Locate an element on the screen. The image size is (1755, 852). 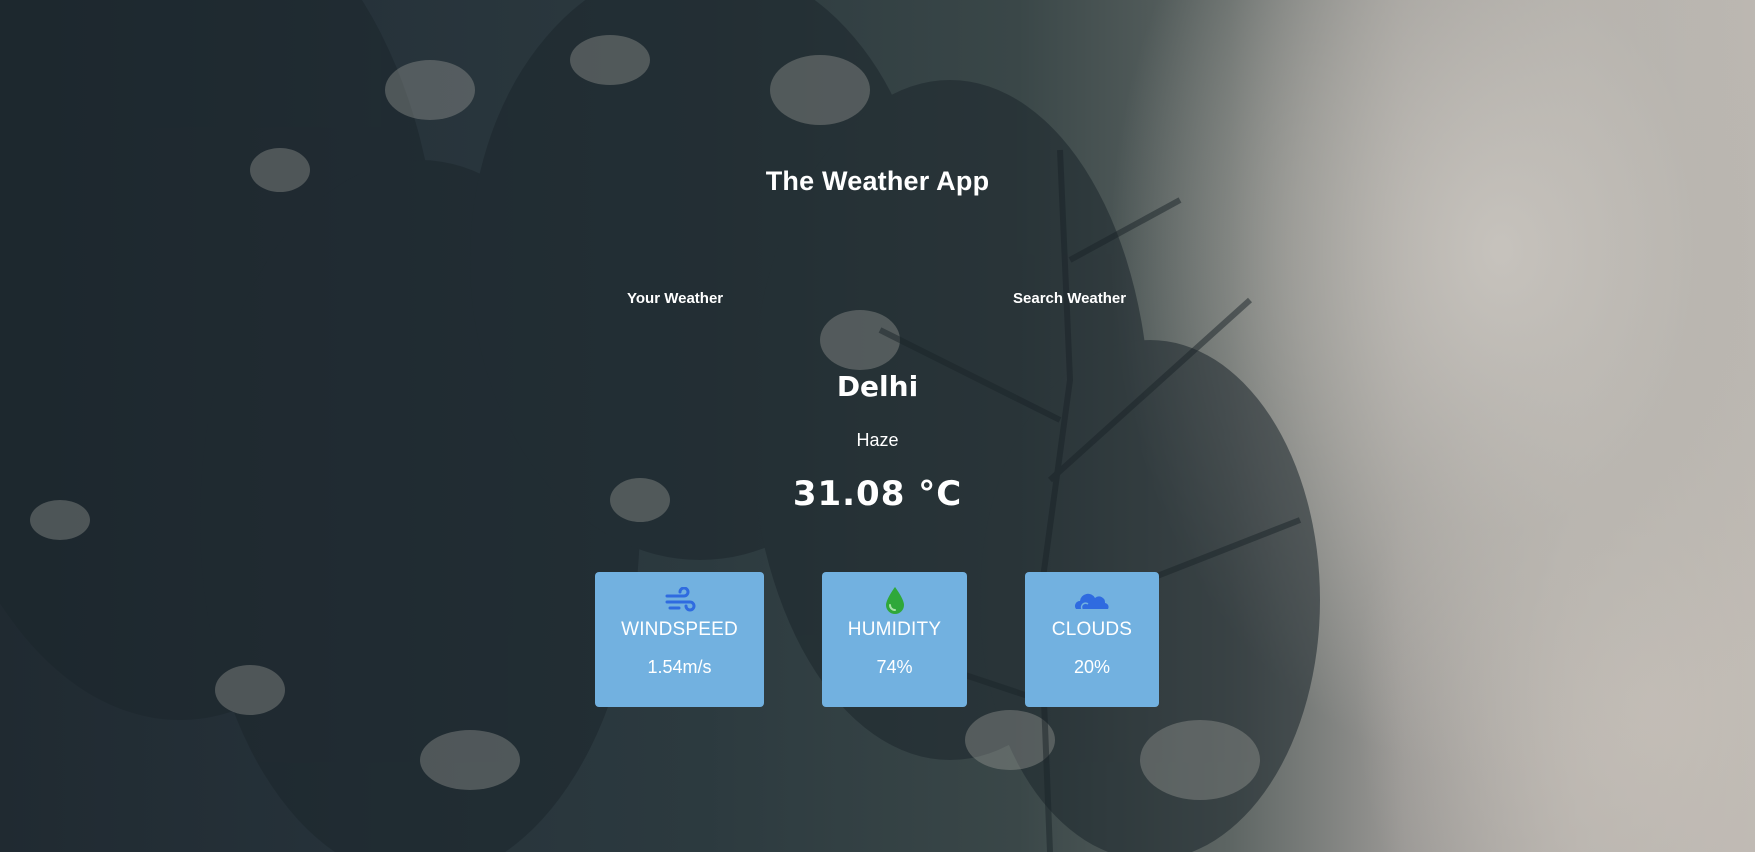
weather-condition: Haze is located at coordinates (877, 440).